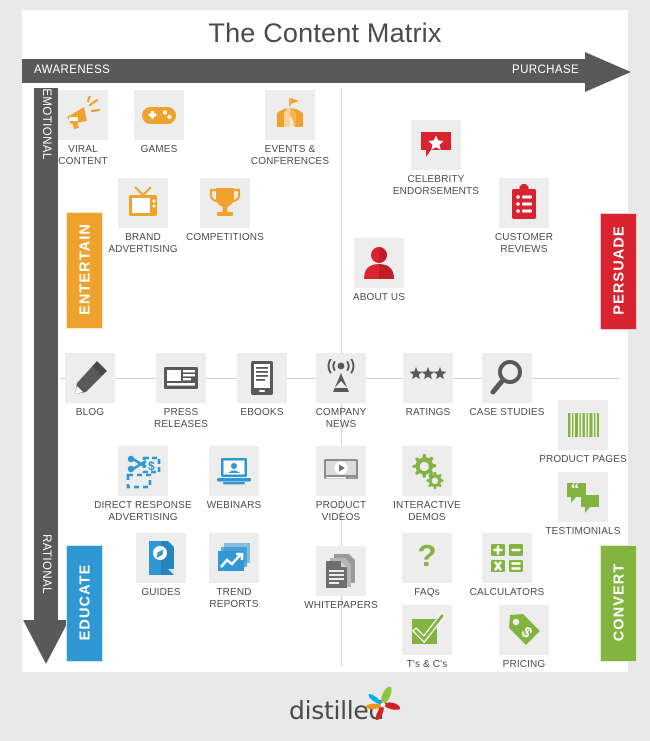 This screenshot has width=650, height=741. I want to click on matrix-item: GAMES, so click(159, 123).